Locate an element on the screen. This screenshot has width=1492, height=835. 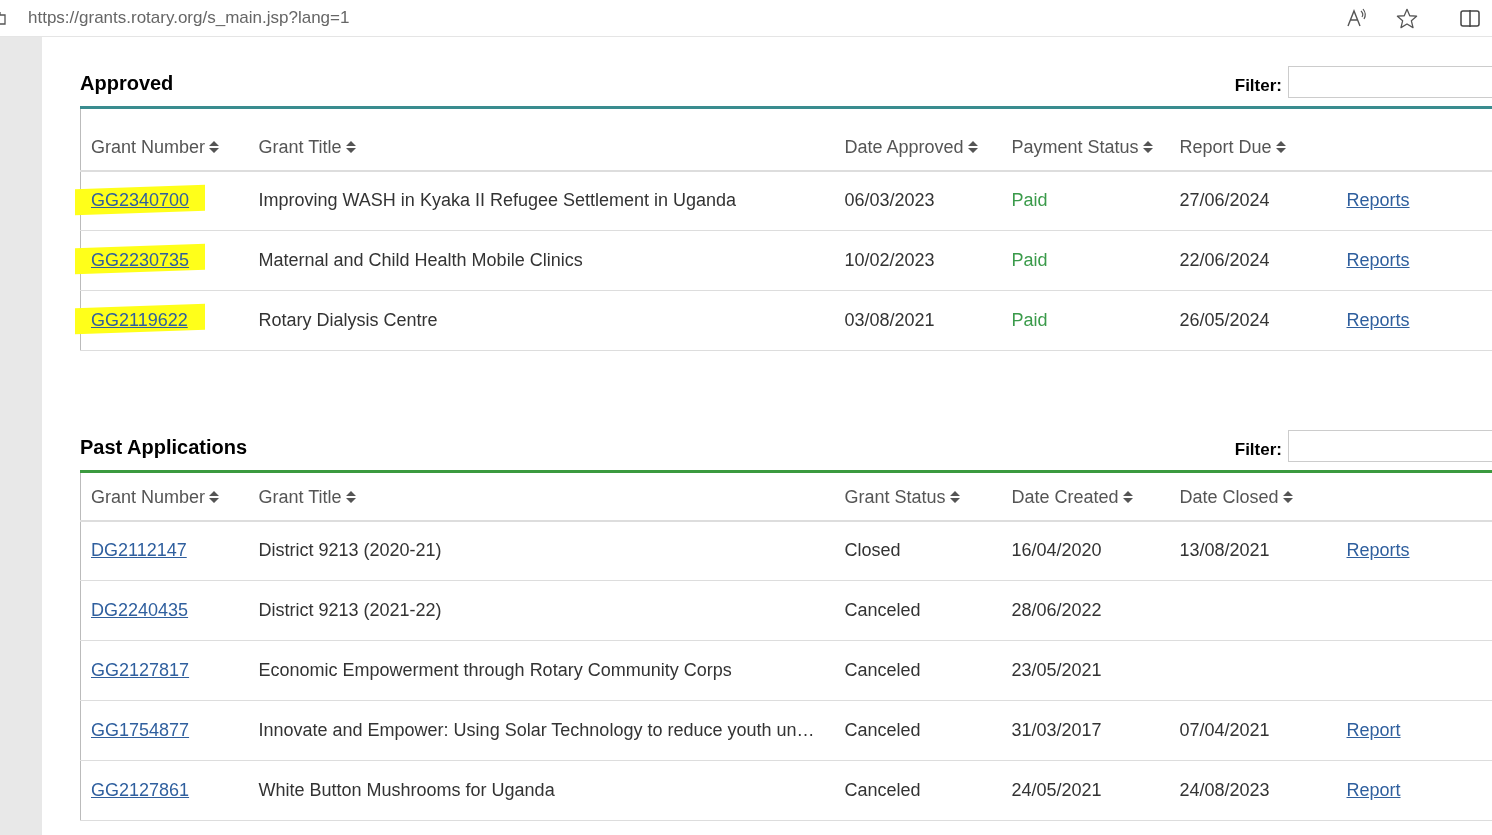
date-created: 28/06/2022 is located at coordinates (1056, 610).